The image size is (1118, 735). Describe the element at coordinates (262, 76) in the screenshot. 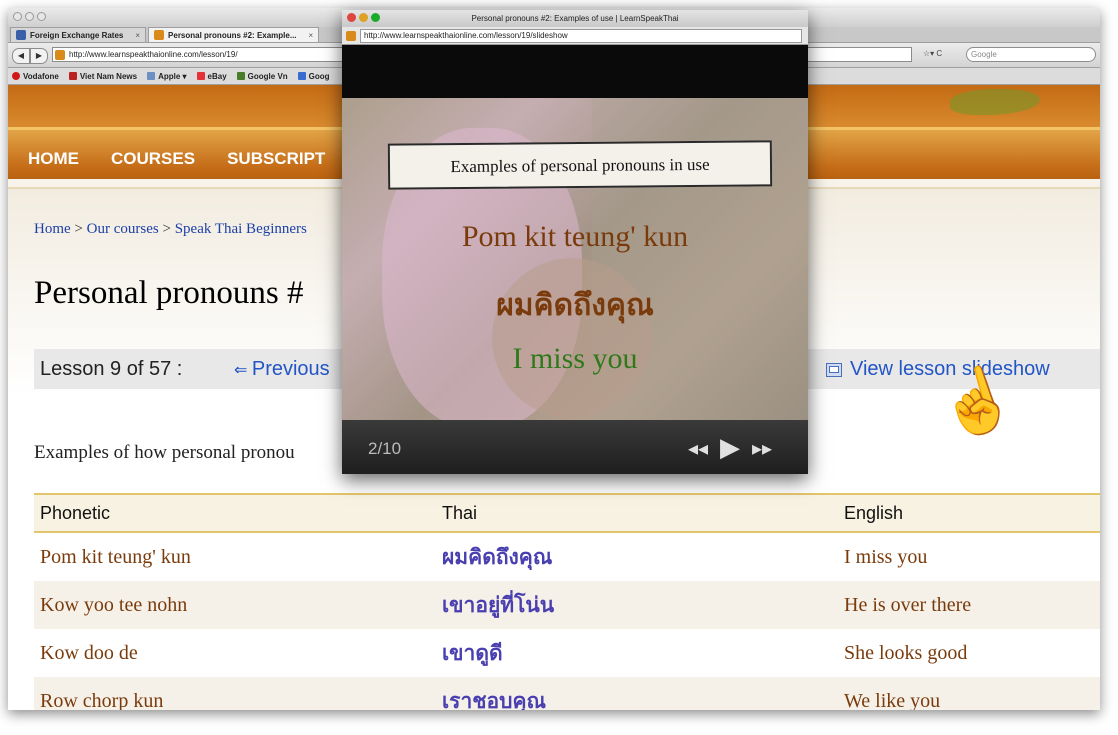

I see `bookmark-google-vn: Google Vn` at that location.